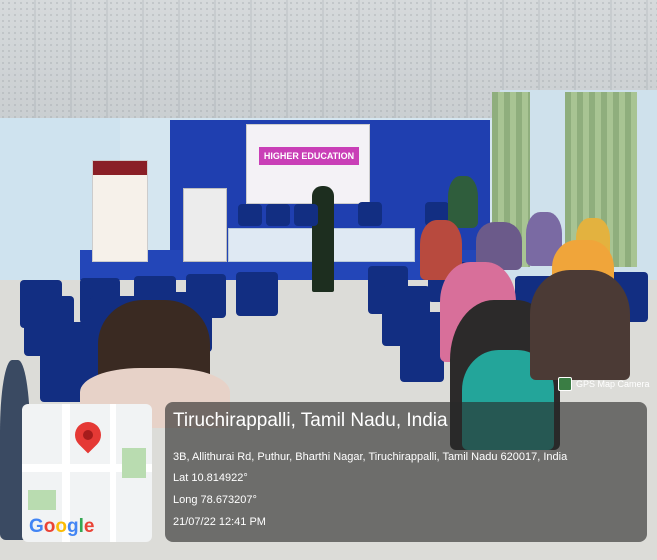 The width and height of the screenshot is (657, 560). I want to click on screen-slide-title: HIGHER EDUCATION, so click(309, 156).